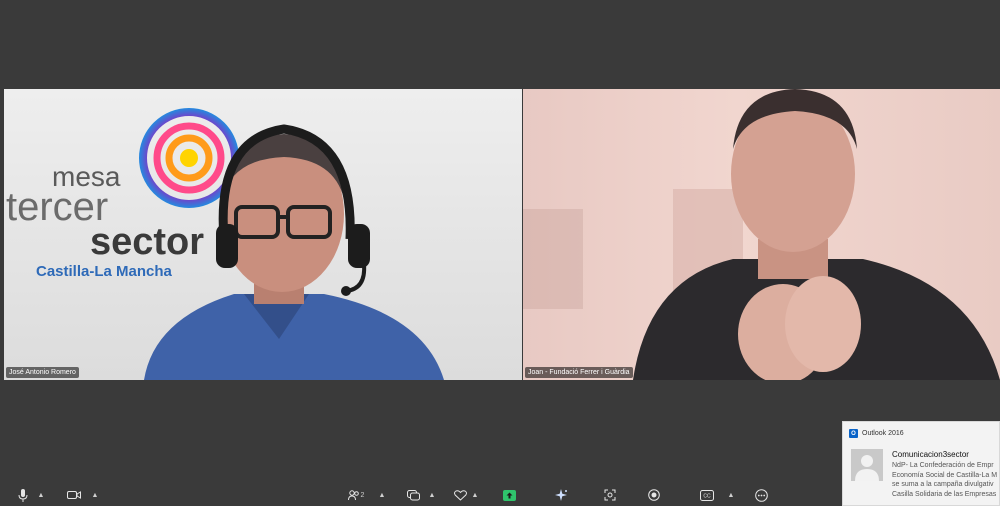  I want to click on chat-options-caret: ▲, so click(432, 495).